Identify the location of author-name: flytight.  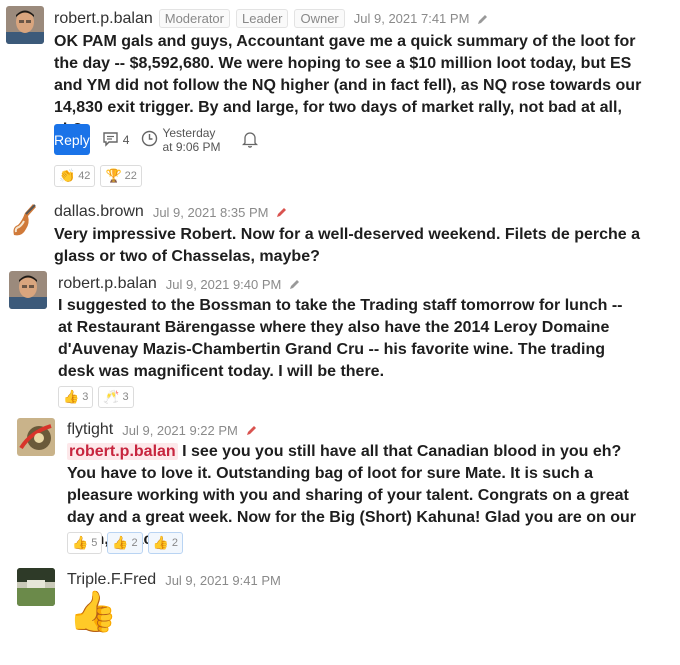
(90, 430).